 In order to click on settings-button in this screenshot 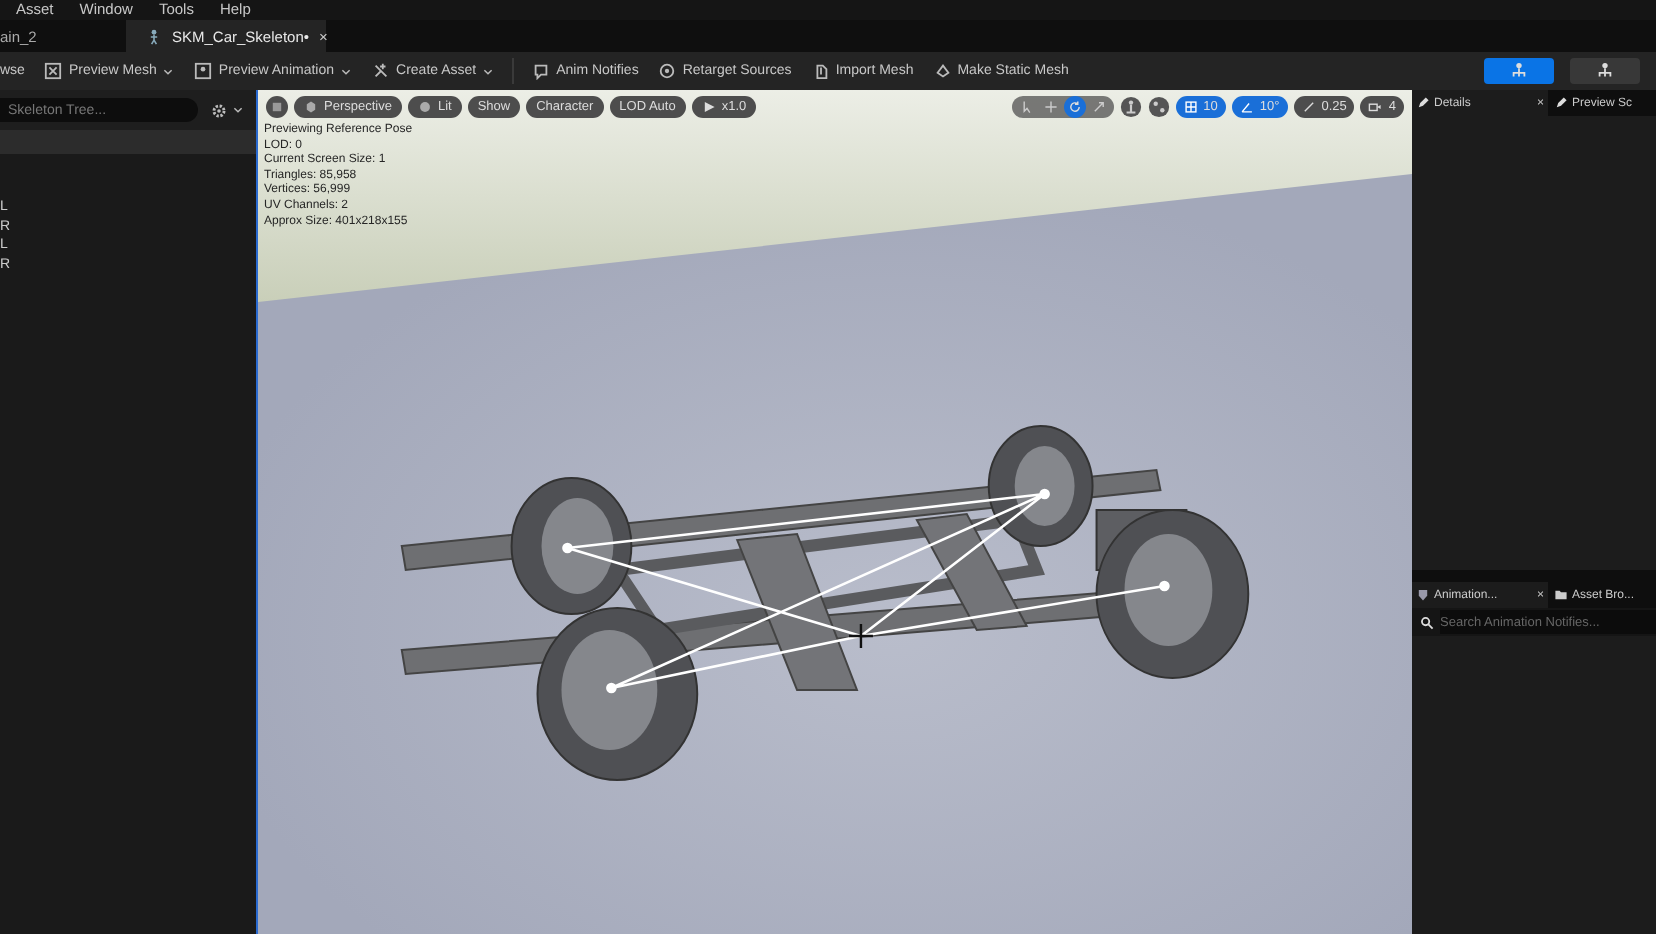, I will do `click(227, 110)`.